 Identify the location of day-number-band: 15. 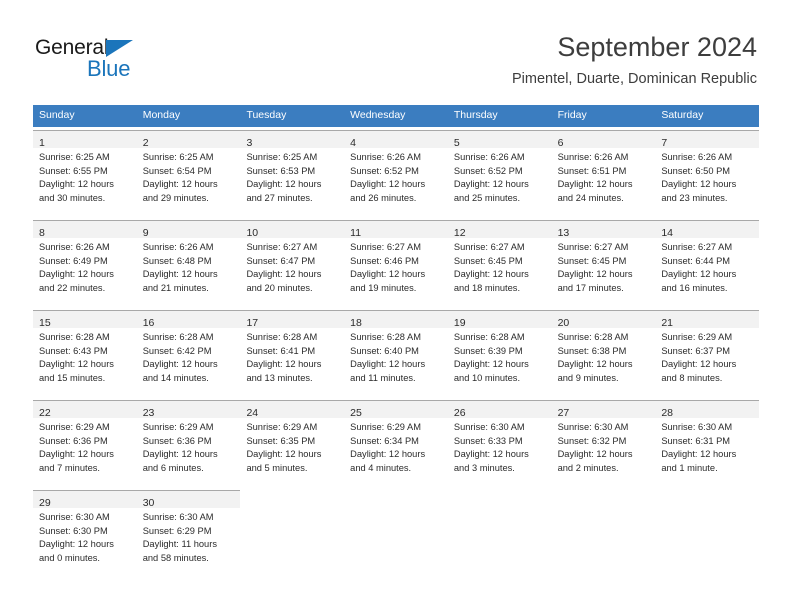
(85, 320).